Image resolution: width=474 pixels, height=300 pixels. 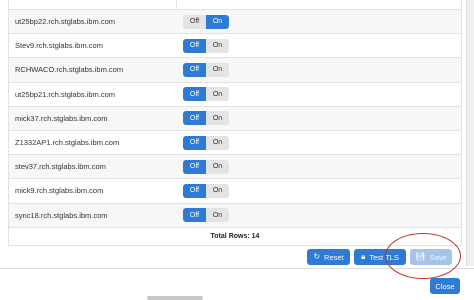 What do you see at coordinates (235, 94) in the screenshot?
I see `table-row: ut25bp21.rch.stglabs.ibm.com Off On` at bounding box center [235, 94].